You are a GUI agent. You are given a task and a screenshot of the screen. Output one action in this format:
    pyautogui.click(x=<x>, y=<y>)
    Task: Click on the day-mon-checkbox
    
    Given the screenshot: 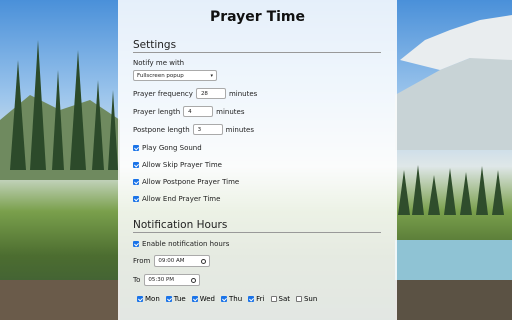 What is the action you would take?
    pyautogui.click(x=140, y=299)
    